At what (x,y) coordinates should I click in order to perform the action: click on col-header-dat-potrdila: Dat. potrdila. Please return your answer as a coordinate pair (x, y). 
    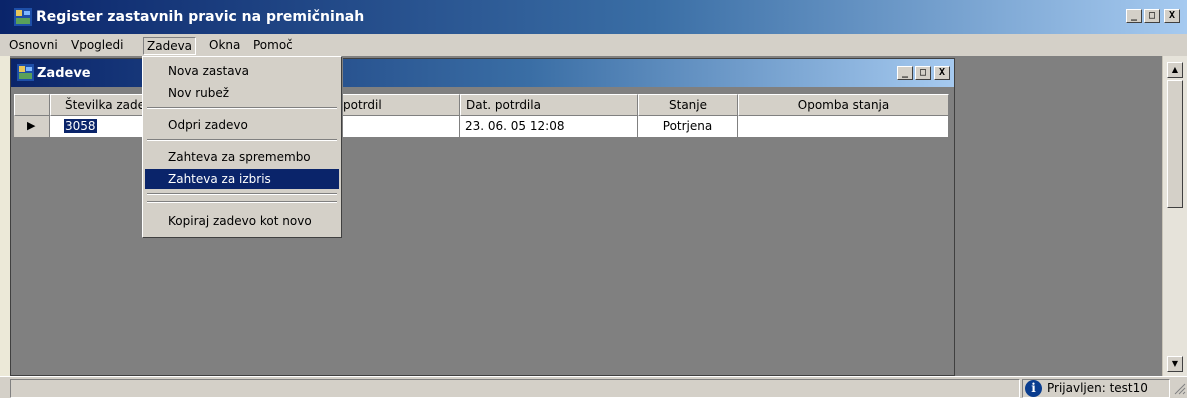
    Looking at the image, I should click on (549, 105).